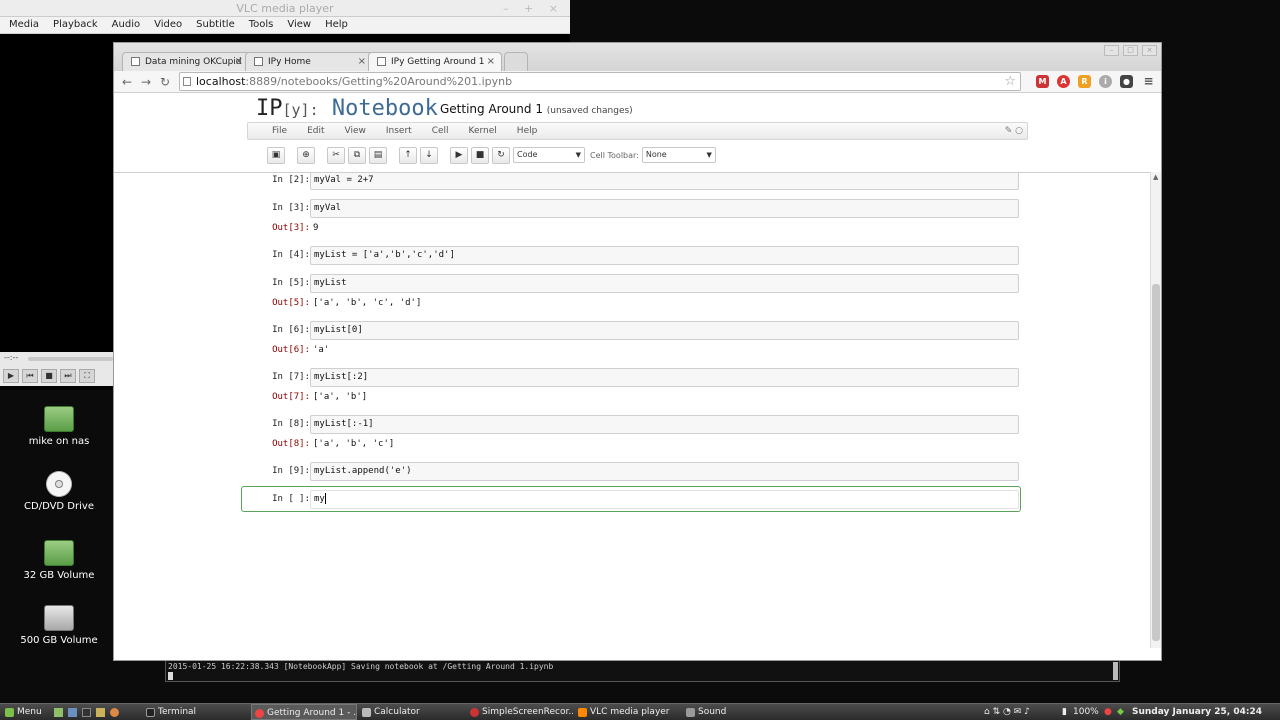 This screenshot has height=720, width=1280. What do you see at coordinates (75, 25) in the screenshot?
I see `vlc-menu-playback: Playback` at bounding box center [75, 25].